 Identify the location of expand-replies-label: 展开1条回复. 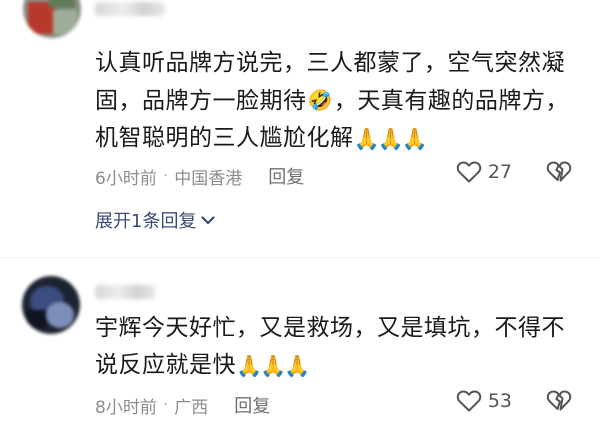
(146, 221).